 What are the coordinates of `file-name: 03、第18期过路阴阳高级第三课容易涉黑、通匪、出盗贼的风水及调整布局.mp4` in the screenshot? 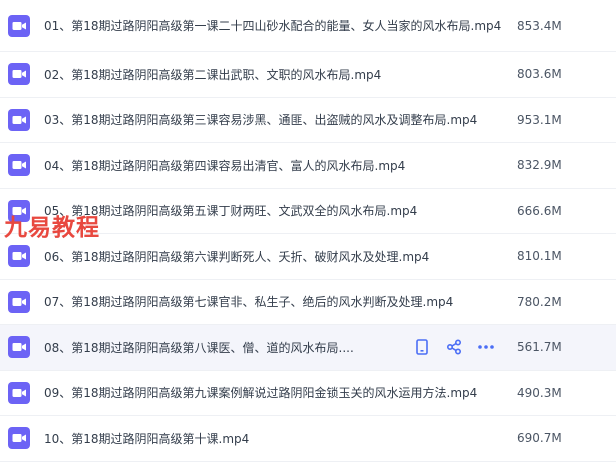 It's located at (260, 119).